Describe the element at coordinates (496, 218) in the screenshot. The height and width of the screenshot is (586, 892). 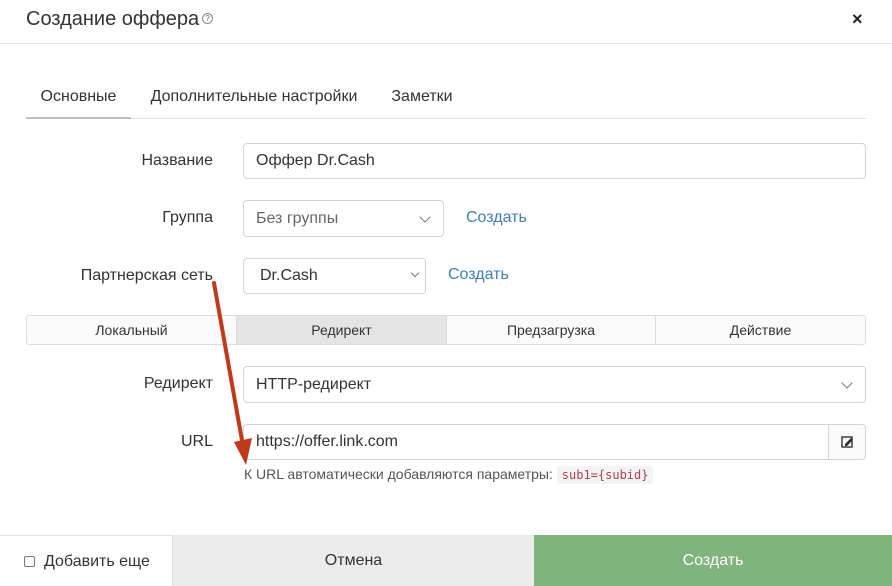
I see `group-create-link: Создать` at that location.